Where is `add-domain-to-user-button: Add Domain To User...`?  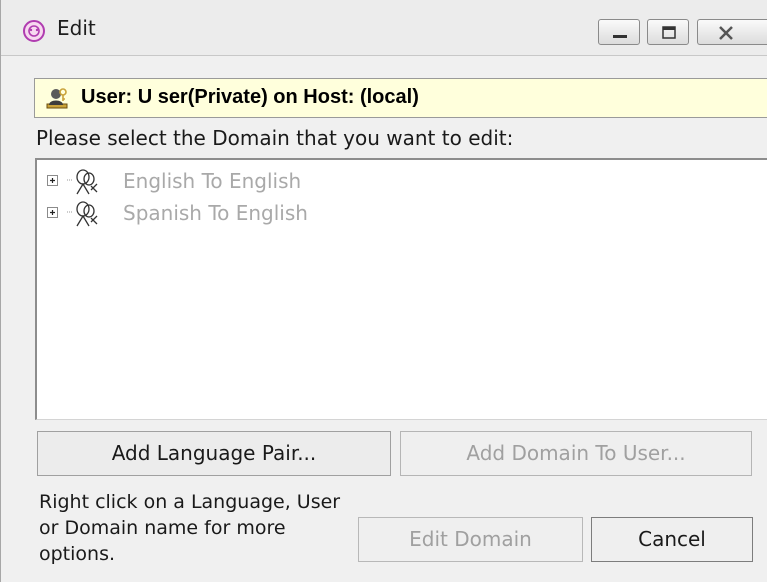
add-domain-to-user-button: Add Domain To User... is located at coordinates (576, 453).